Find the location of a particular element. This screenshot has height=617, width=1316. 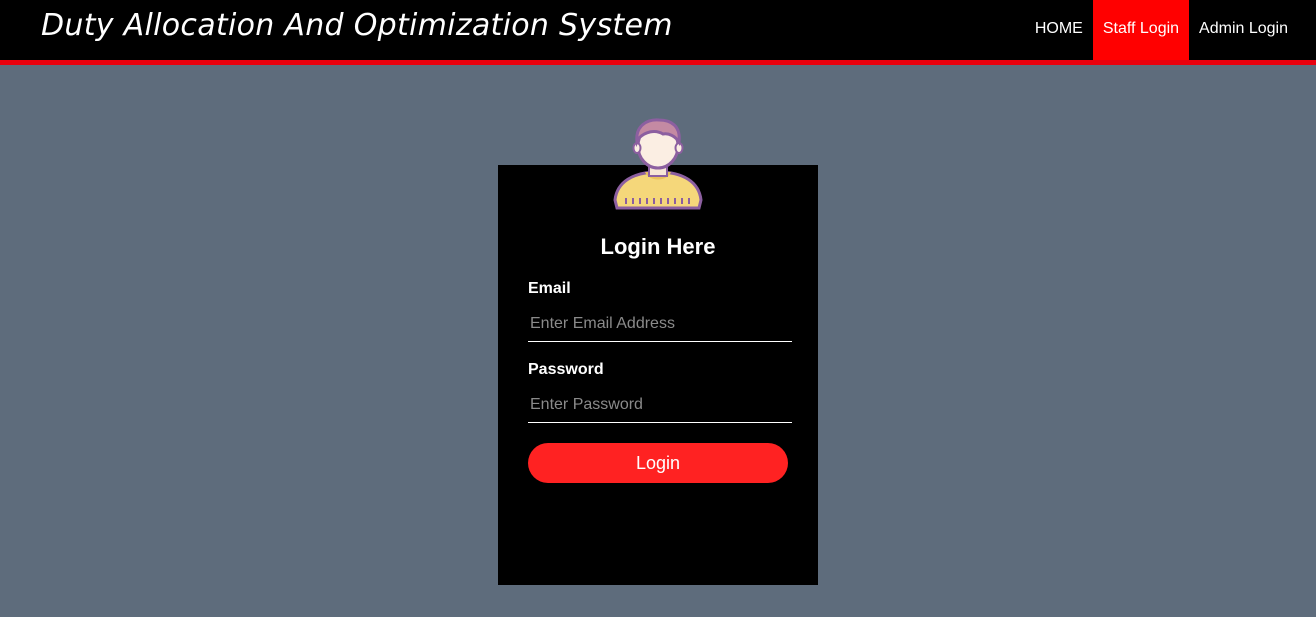

email-input is located at coordinates (660, 324).